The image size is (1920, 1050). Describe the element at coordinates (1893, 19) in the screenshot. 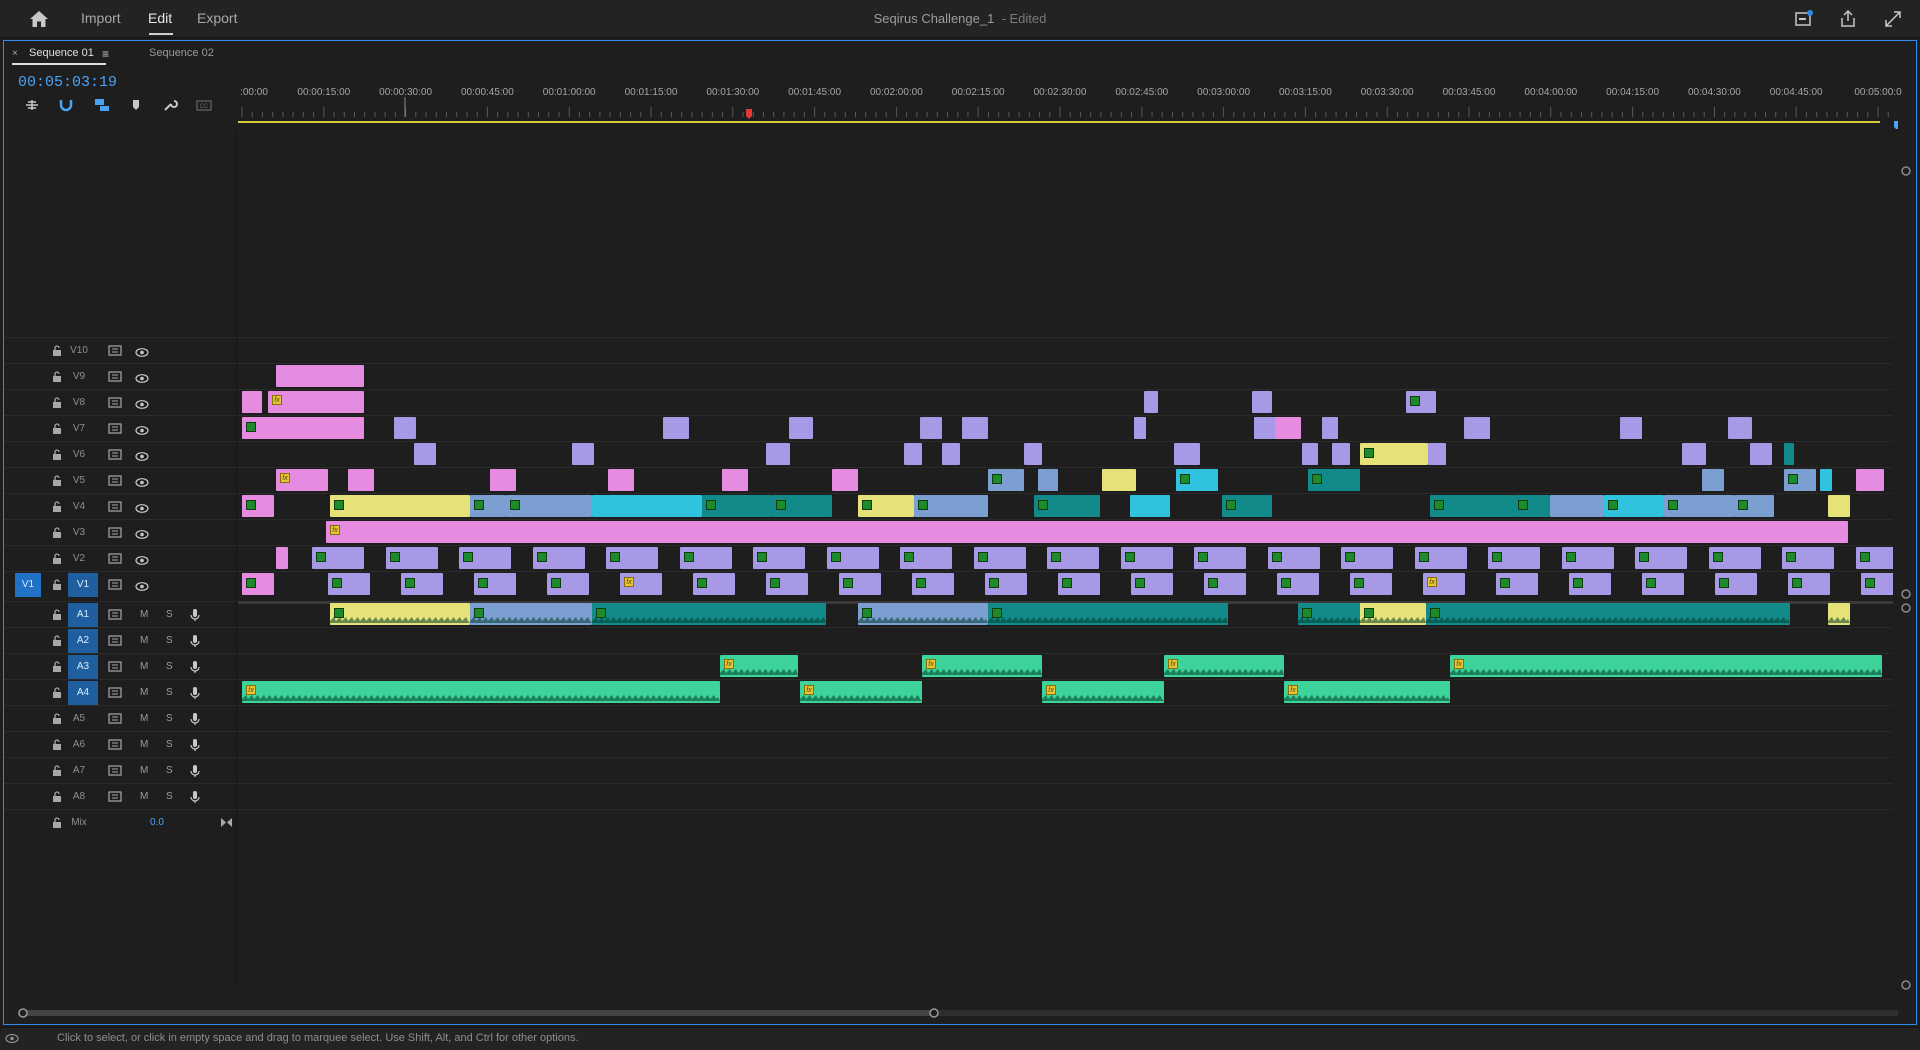

I see `fullscreen-icon` at that location.